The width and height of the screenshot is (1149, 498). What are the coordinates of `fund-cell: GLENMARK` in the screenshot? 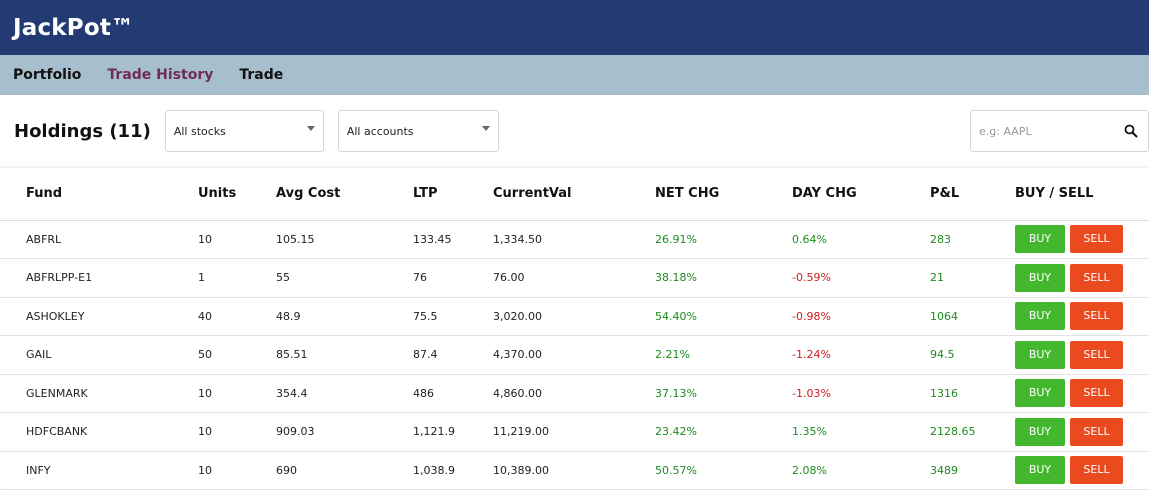 It's located at (99, 393).